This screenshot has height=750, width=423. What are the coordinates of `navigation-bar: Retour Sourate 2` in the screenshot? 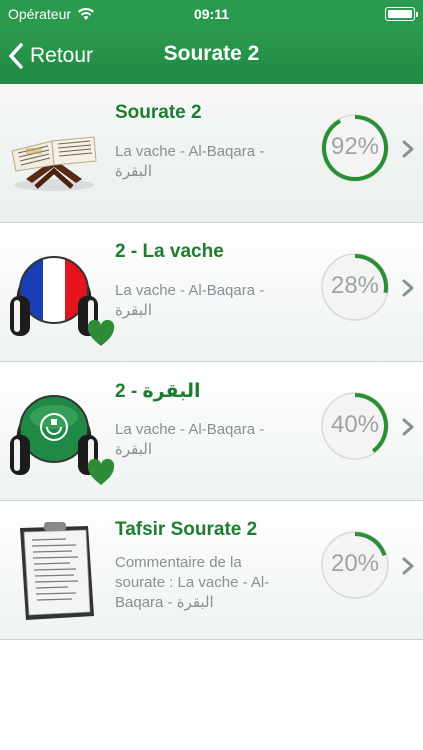 It's located at (211, 56).